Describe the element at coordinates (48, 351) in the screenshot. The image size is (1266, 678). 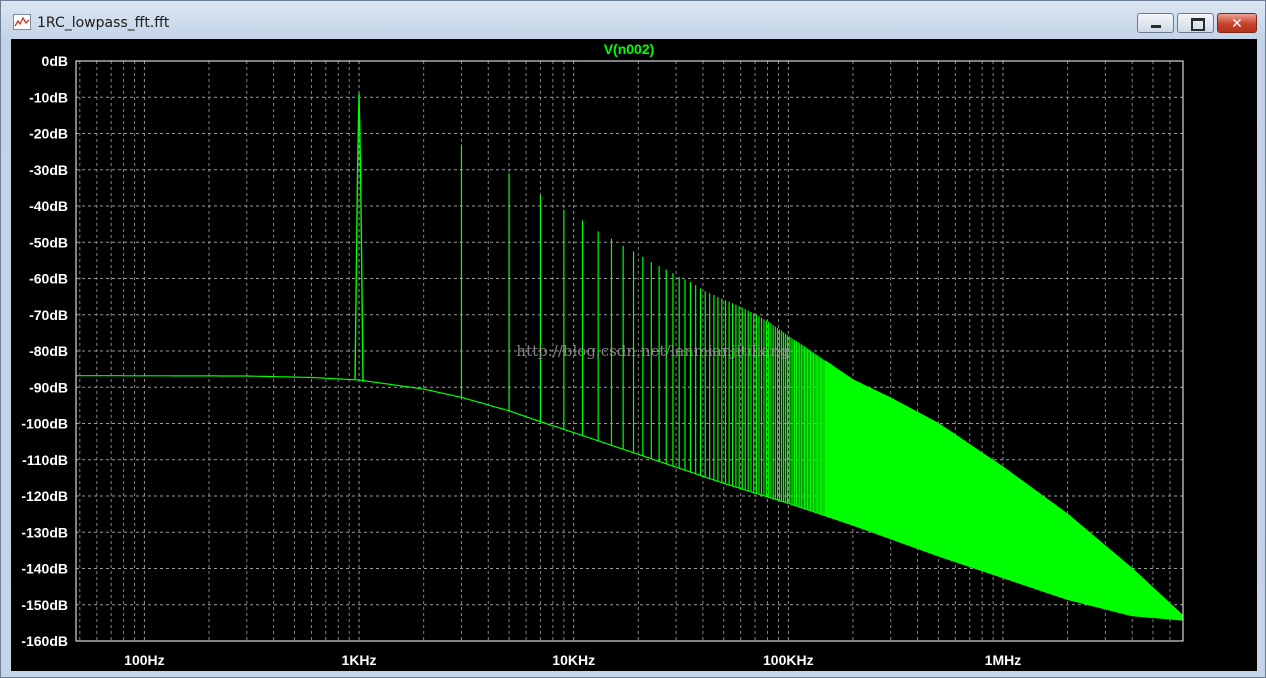
I see `y-tick-label: -80dB` at that location.